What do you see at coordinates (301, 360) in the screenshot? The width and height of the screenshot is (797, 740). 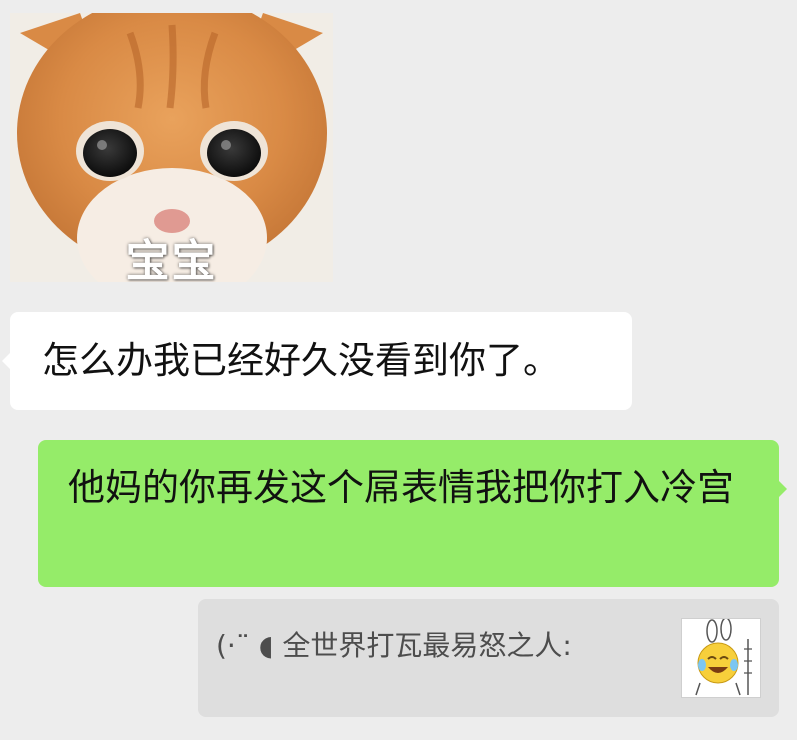 I see `received-message-text: 怎么办我已经好久没看到你了。` at bounding box center [301, 360].